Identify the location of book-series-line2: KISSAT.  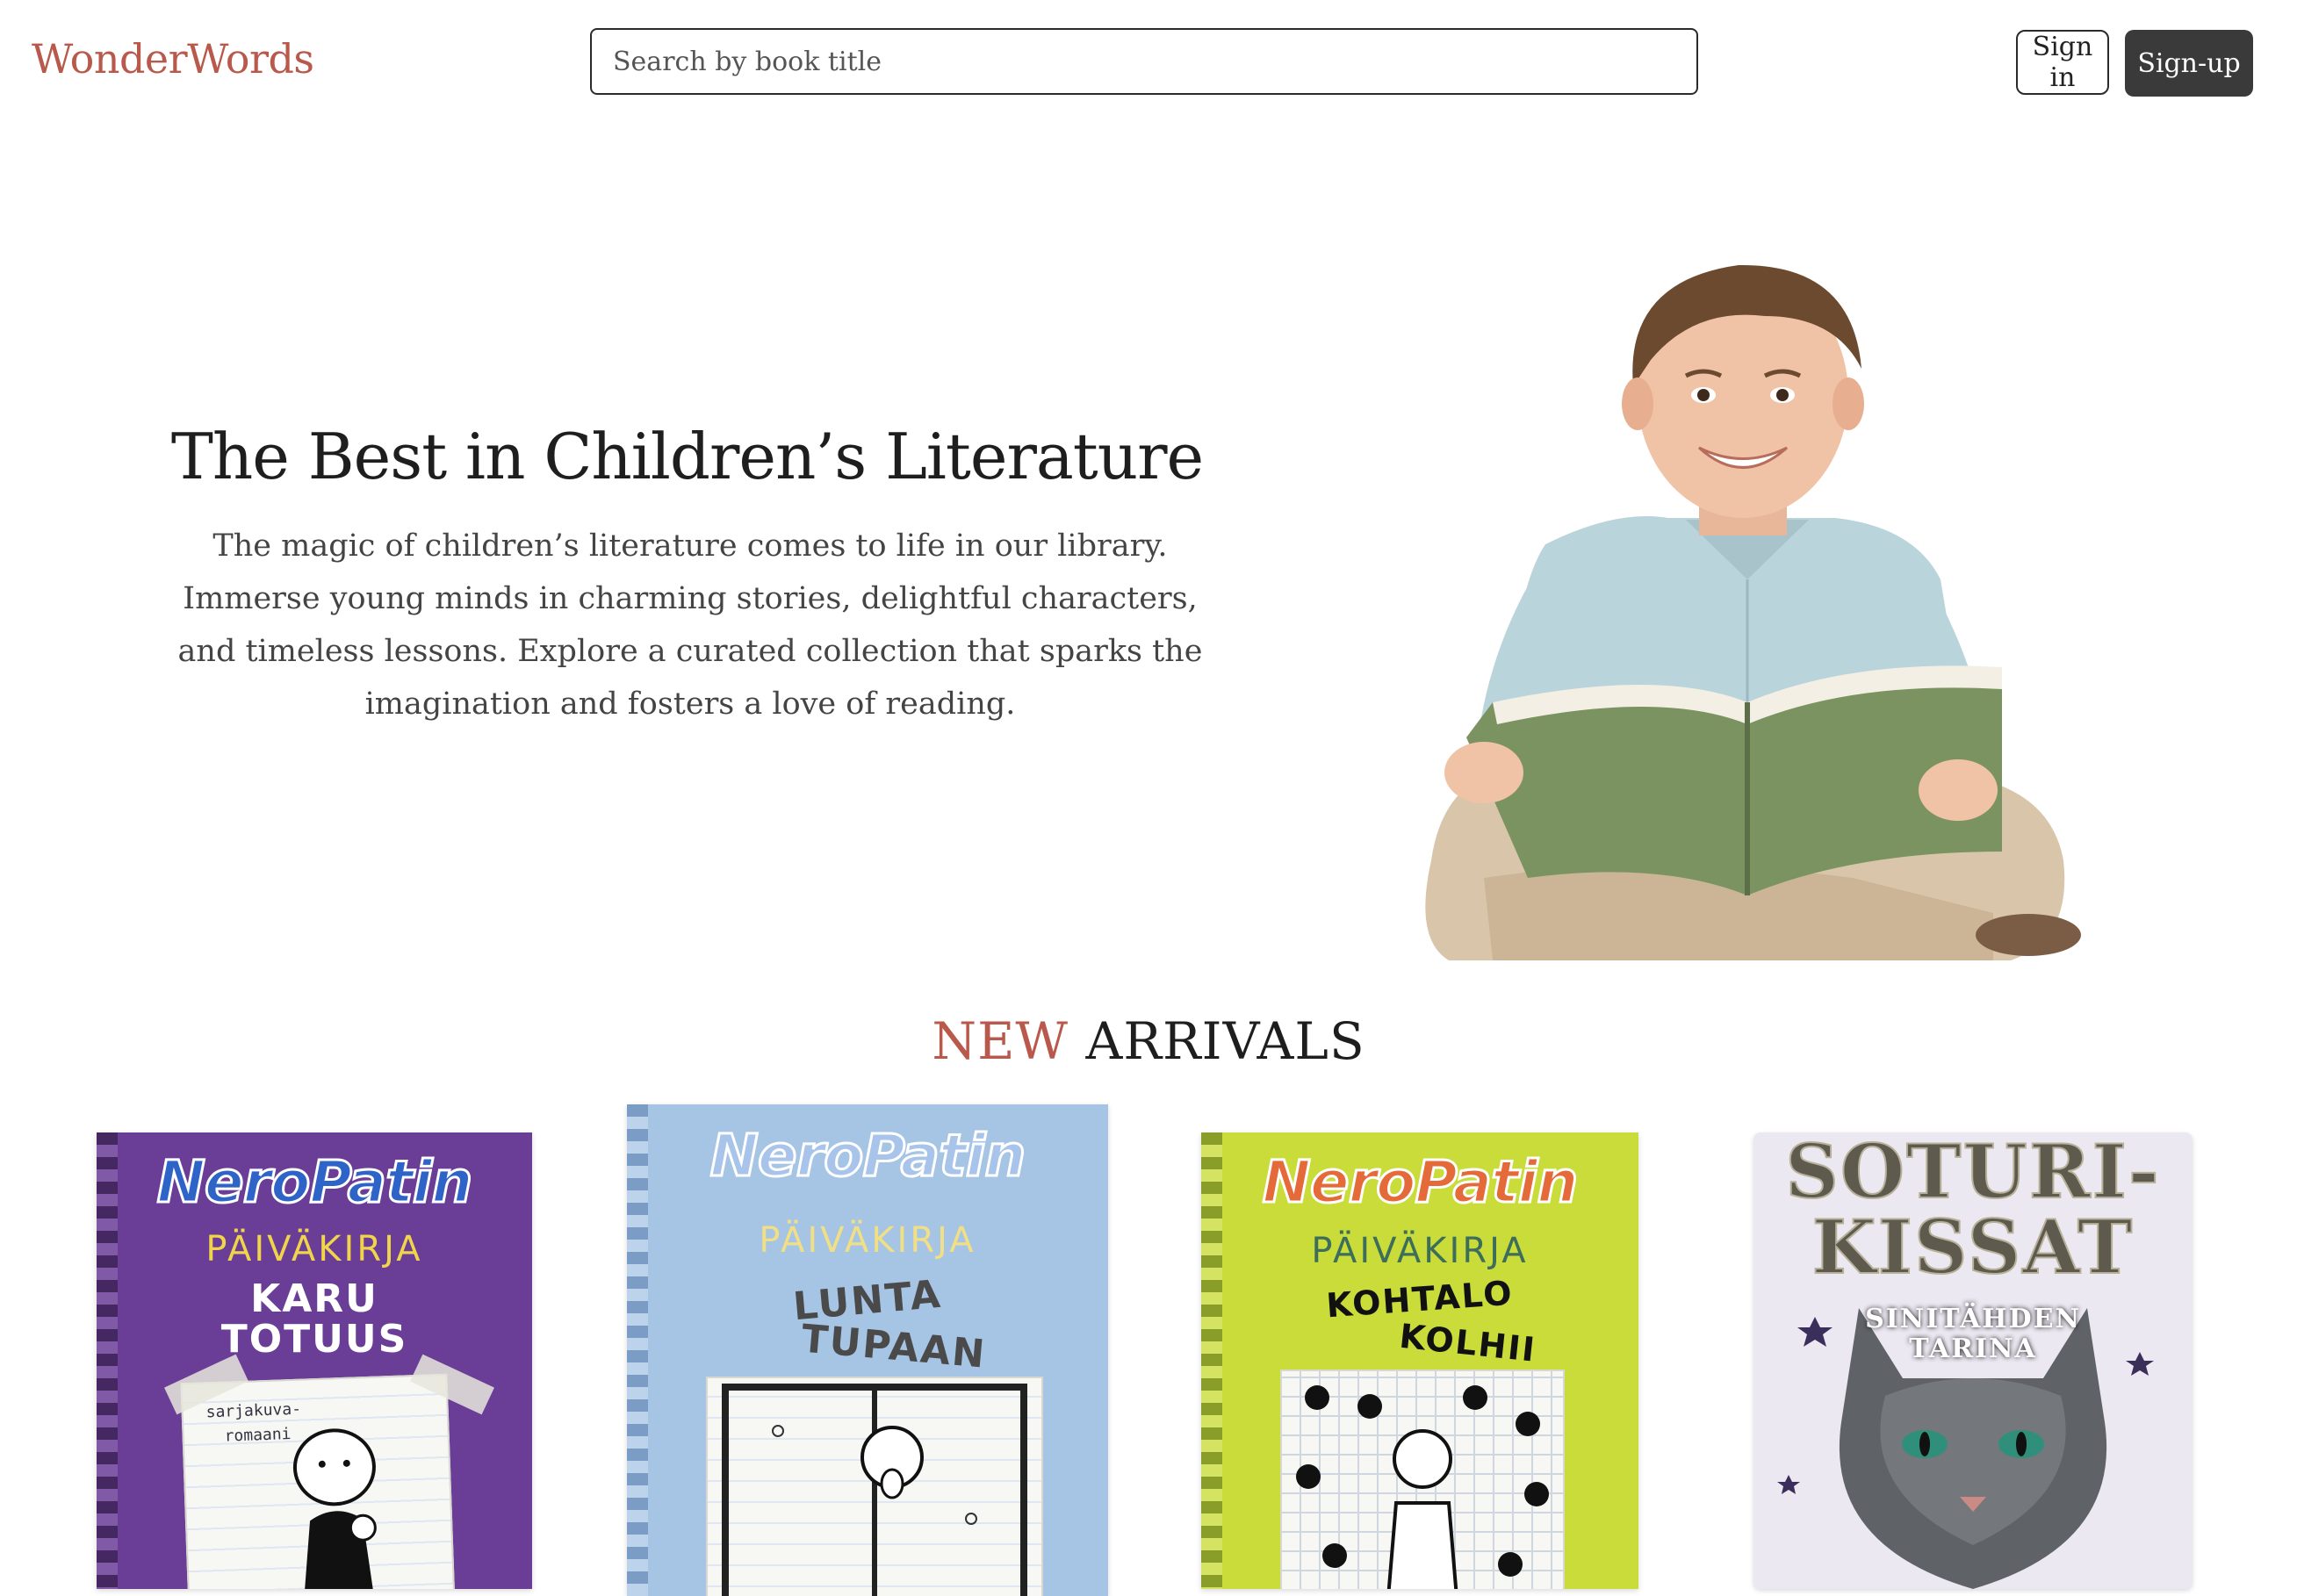
(1973, 1247).